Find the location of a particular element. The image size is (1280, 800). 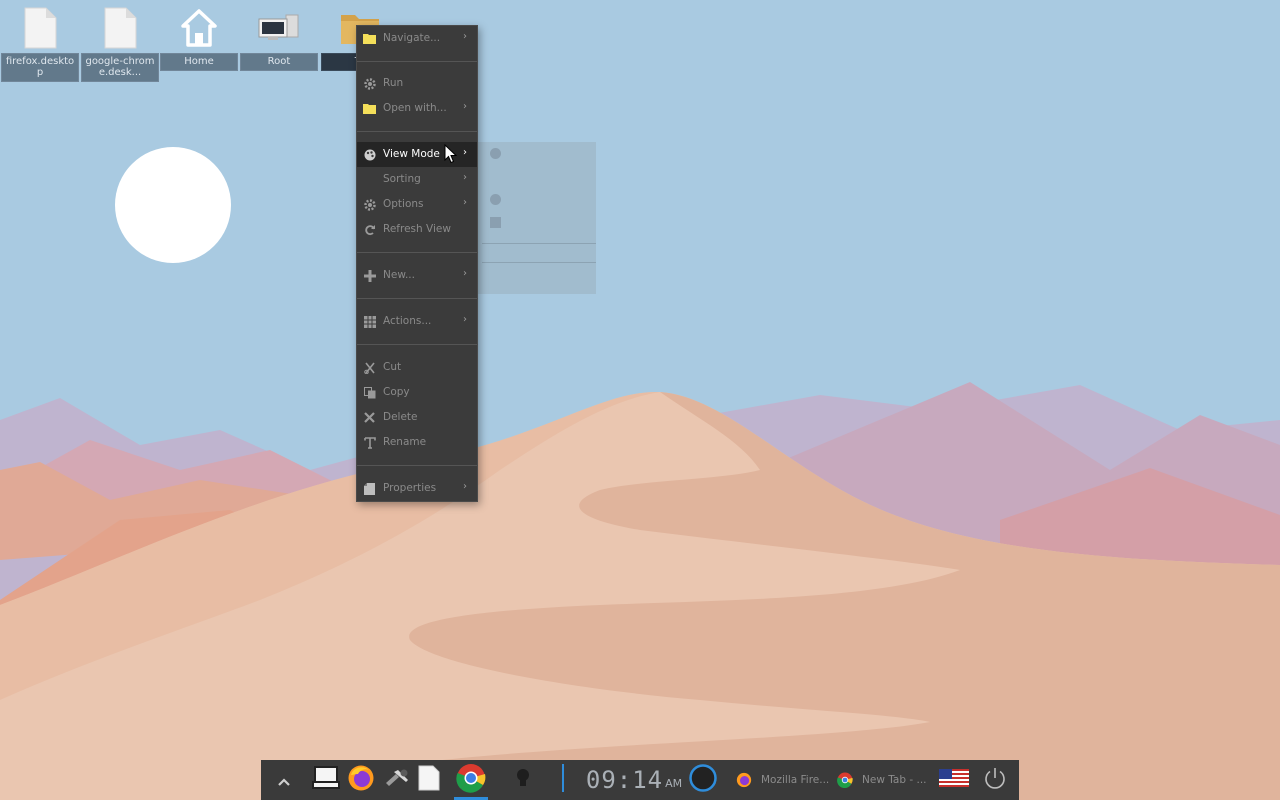

circle-icon is located at coordinates (703, 780).